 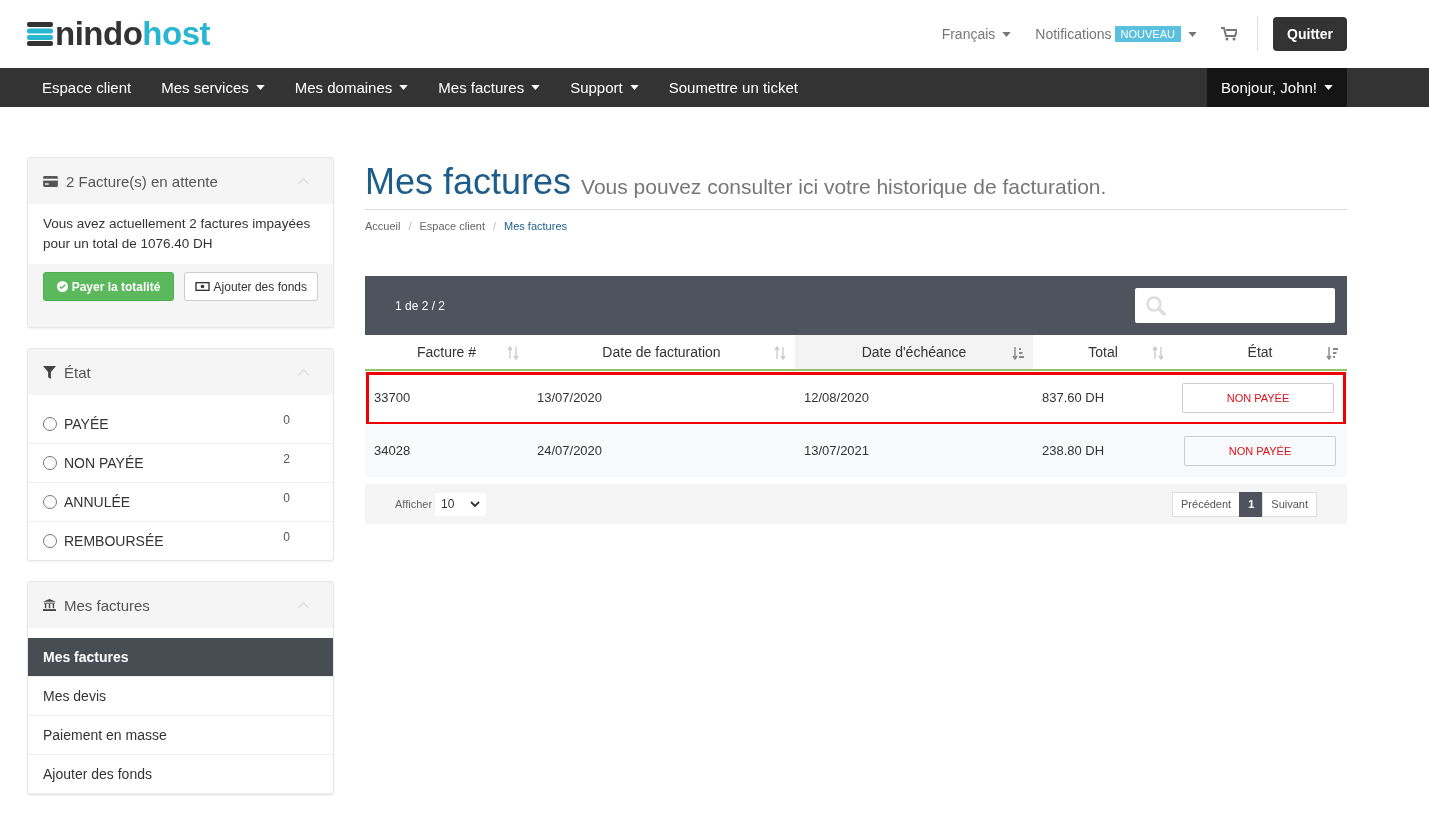 I want to click on add-funds-button: Ajouter des fonds, so click(x=250, y=286).